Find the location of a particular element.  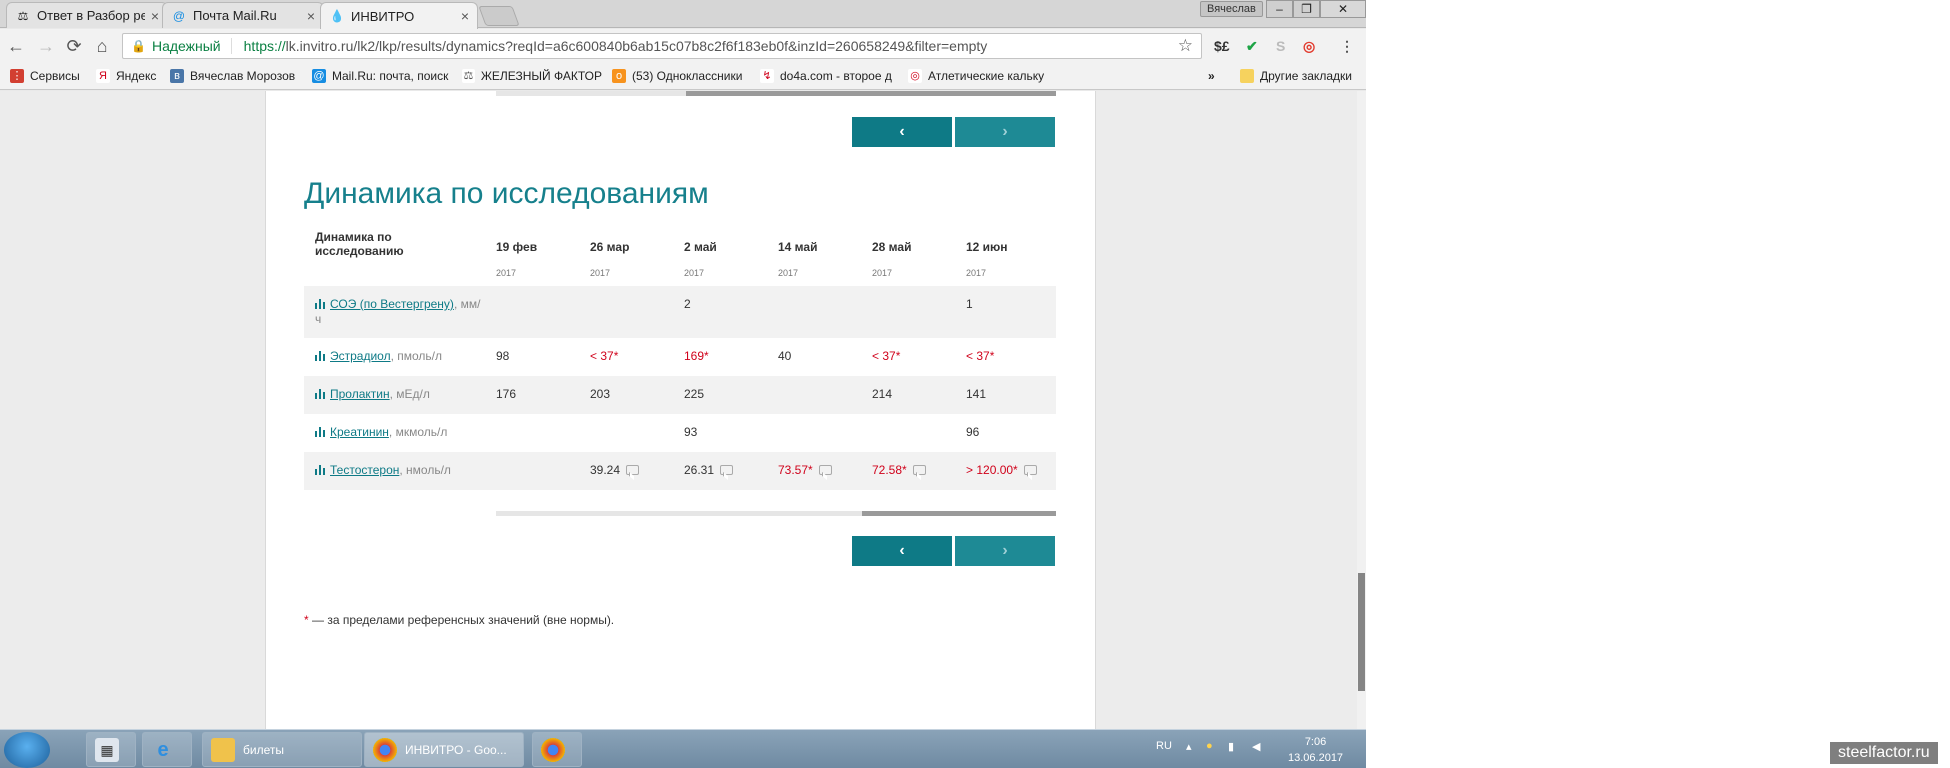

skype-extension-icon: S is located at coordinates (1280, 46).